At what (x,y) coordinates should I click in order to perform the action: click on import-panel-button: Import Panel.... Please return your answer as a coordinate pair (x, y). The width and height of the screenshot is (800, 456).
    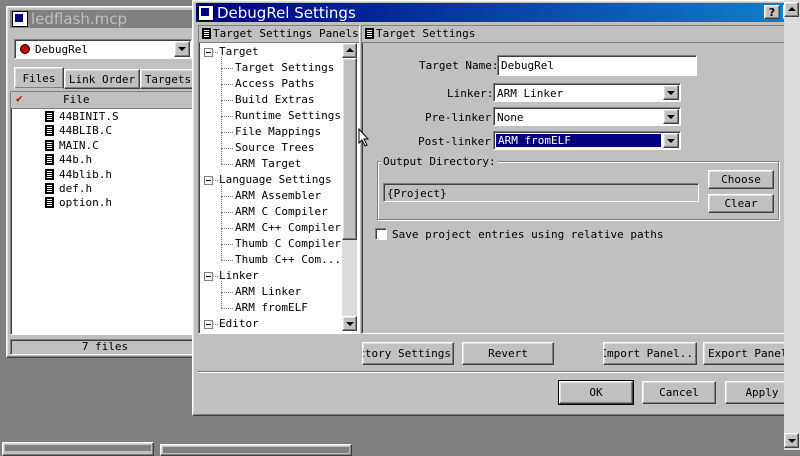
    Looking at the image, I should click on (650, 353).